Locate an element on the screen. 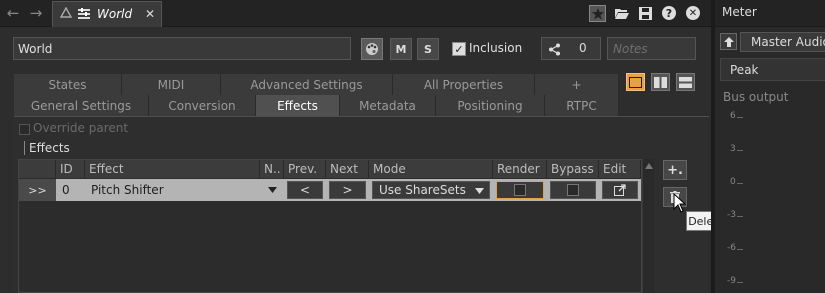 The image size is (825, 293). chevron-down-icon is located at coordinates (272, 190).